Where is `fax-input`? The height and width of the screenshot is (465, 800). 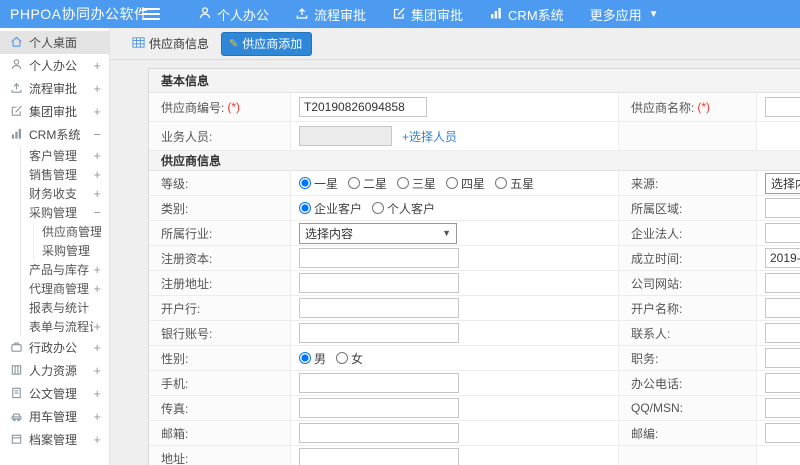 fax-input is located at coordinates (379, 408).